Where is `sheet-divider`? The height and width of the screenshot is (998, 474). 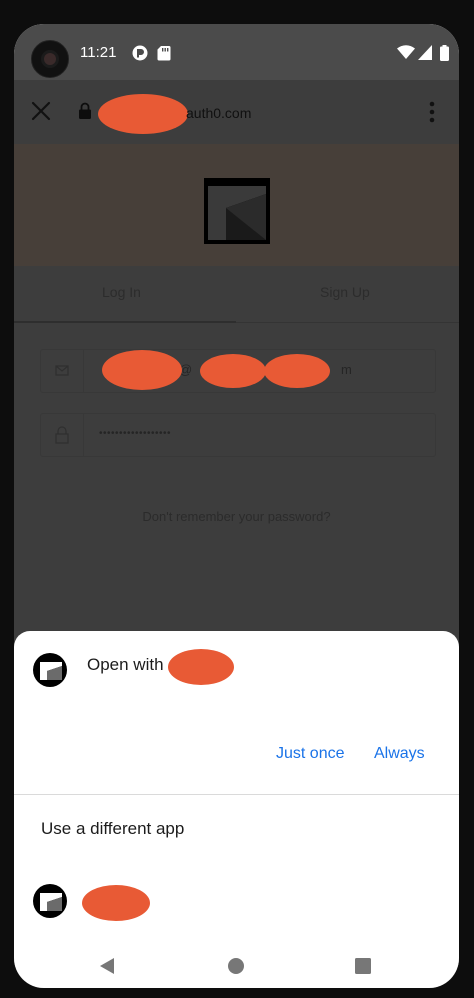 sheet-divider is located at coordinates (236, 794).